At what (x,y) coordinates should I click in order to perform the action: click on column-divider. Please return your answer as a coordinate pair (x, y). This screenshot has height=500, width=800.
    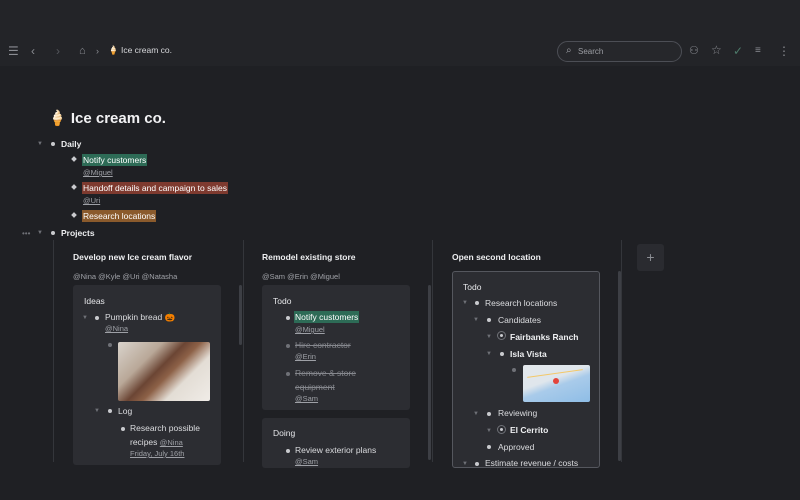
    Looking at the image, I should click on (243, 351).